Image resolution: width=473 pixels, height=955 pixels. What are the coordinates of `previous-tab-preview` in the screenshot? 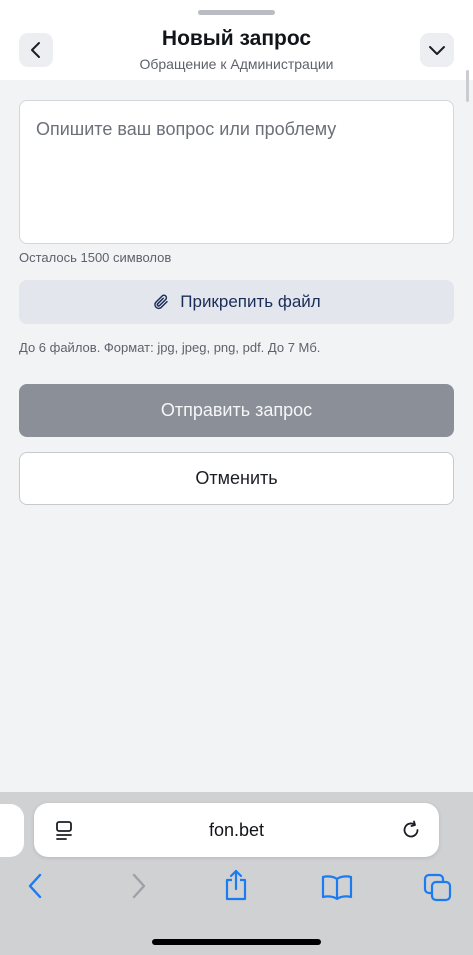 It's located at (12, 830).